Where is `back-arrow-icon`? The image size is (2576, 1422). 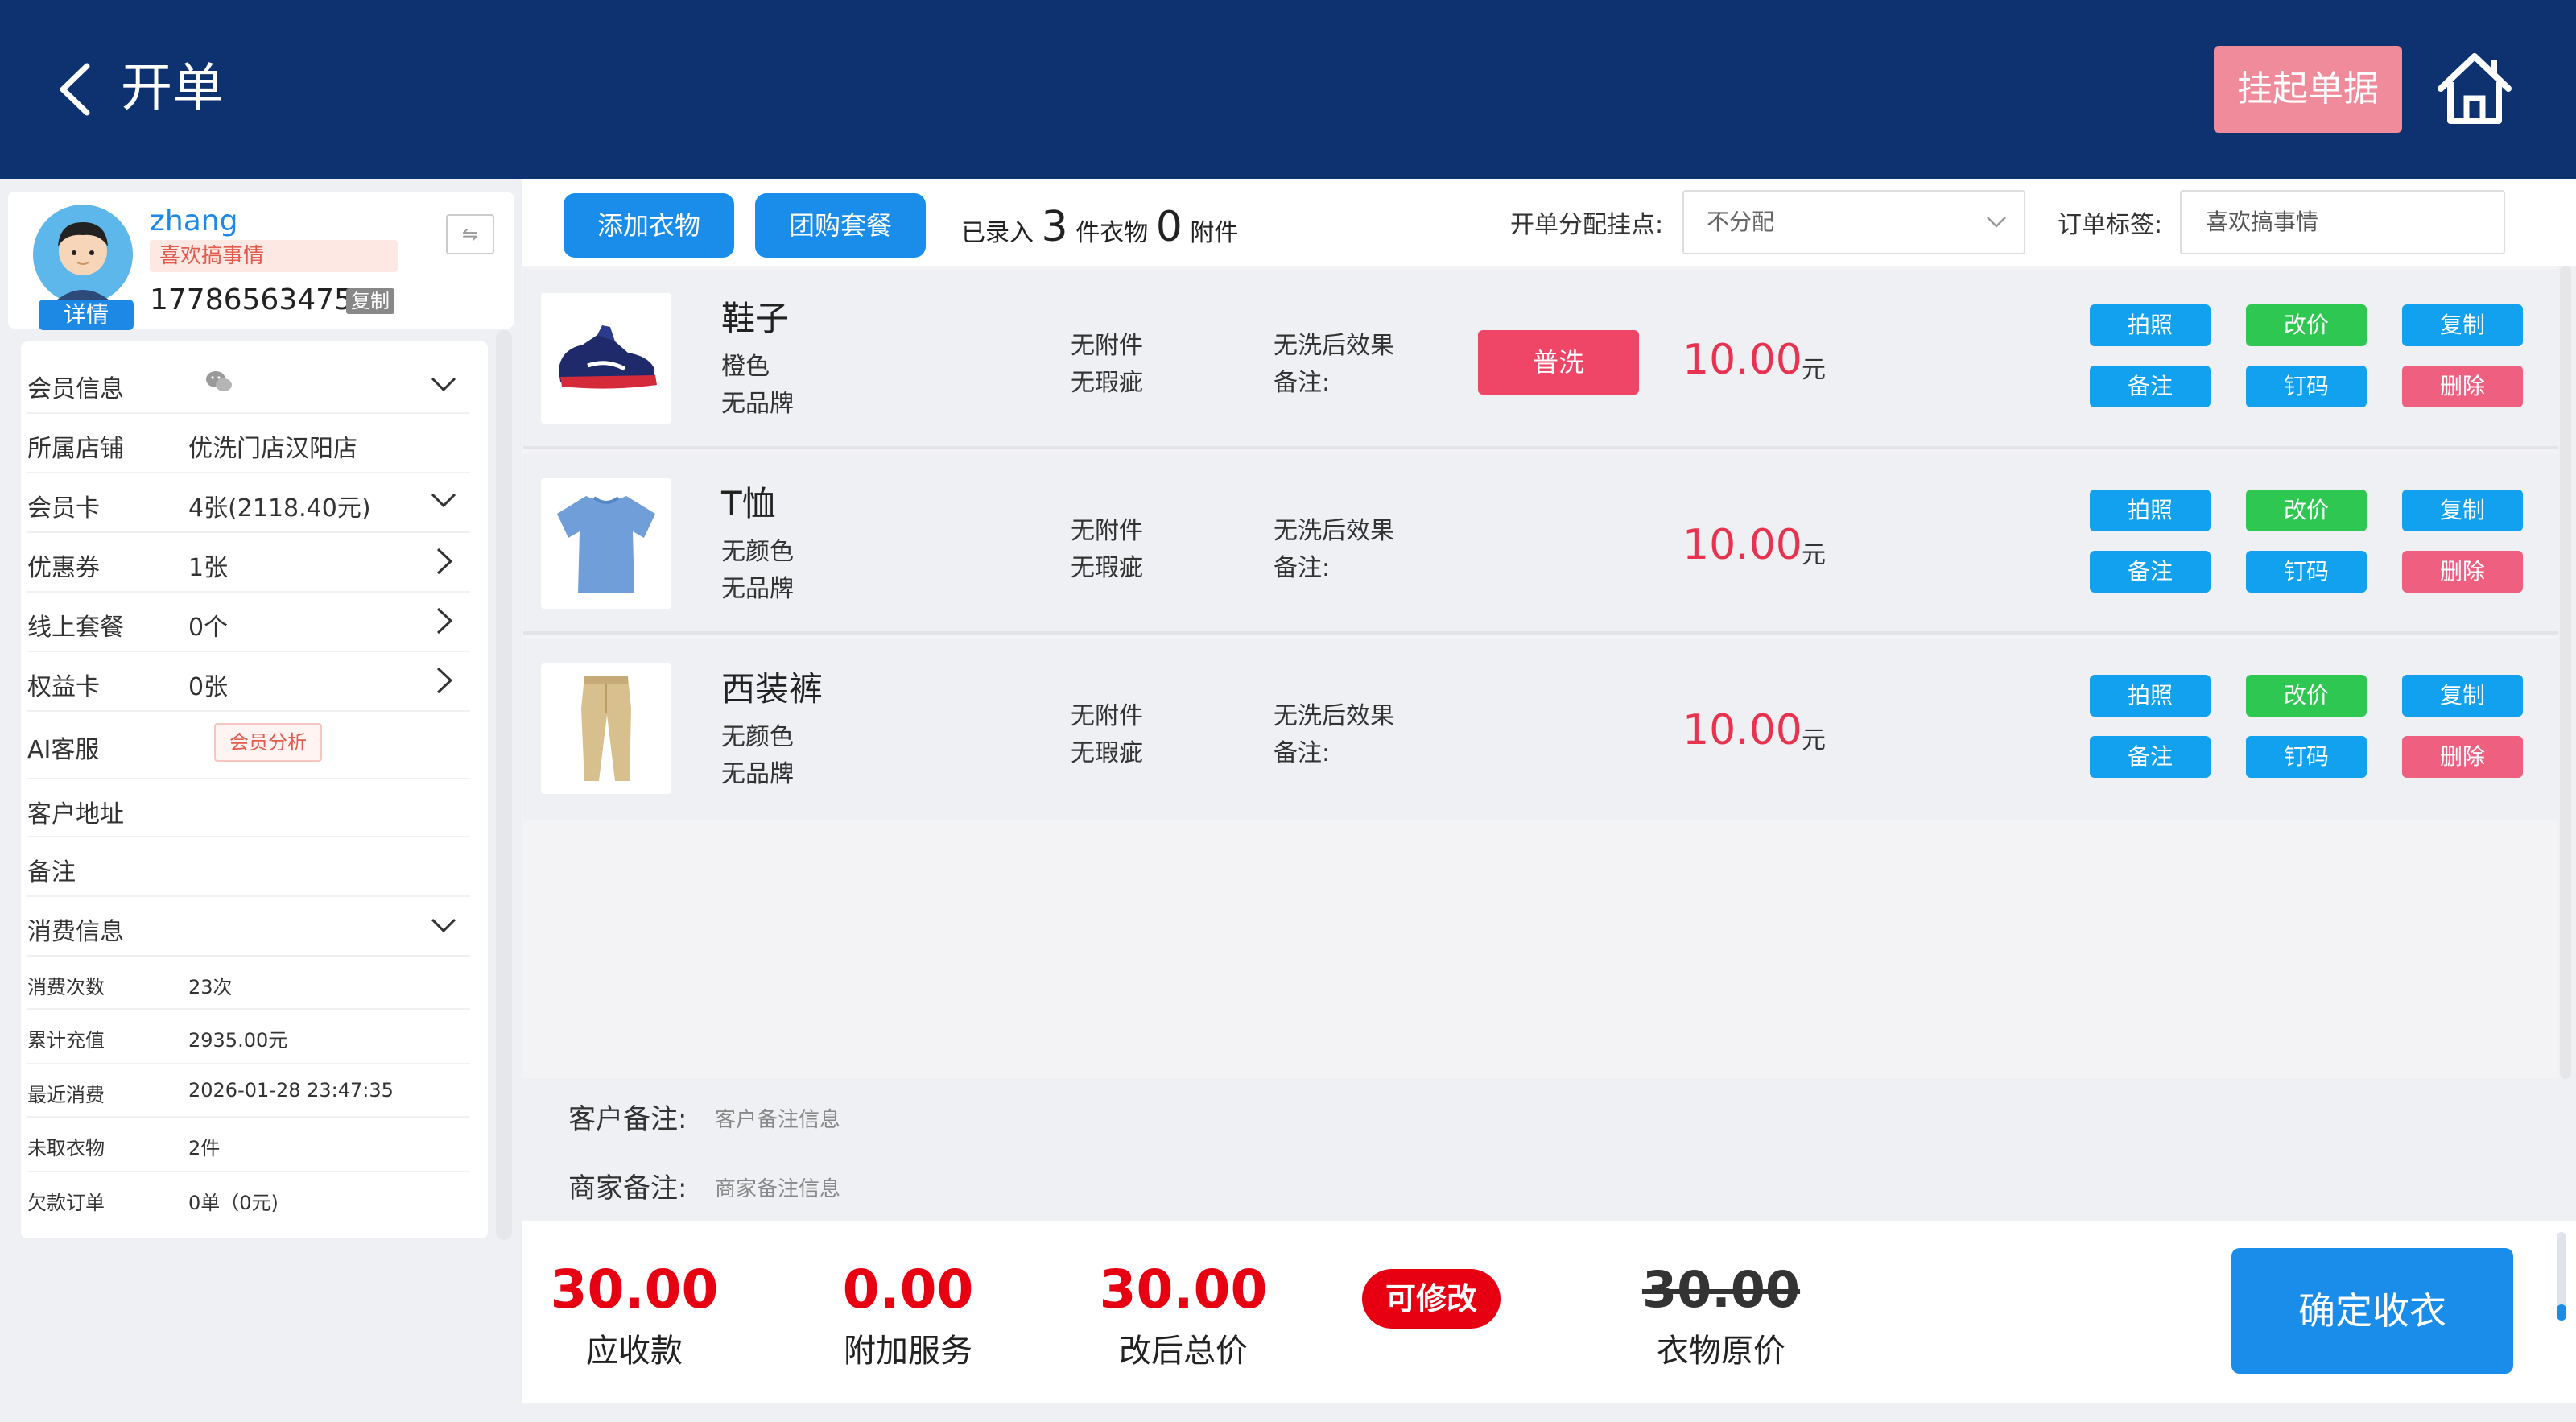 back-arrow-icon is located at coordinates (75, 89).